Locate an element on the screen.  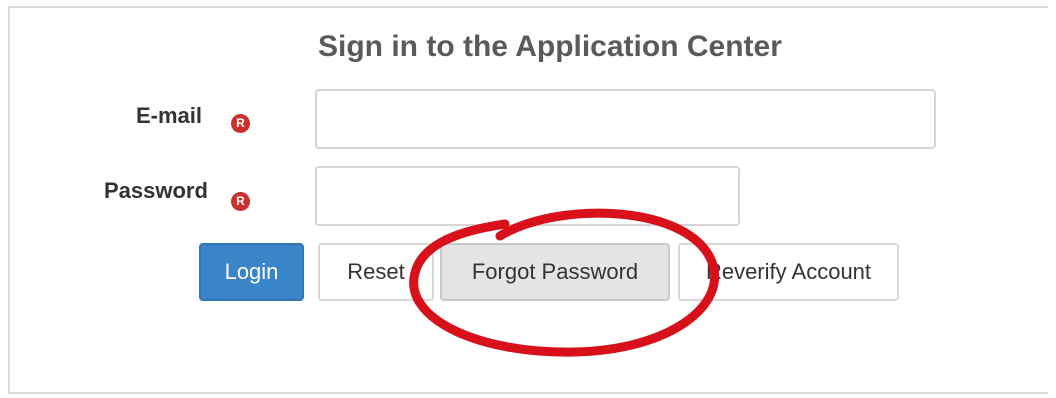
reset-button: Reset is located at coordinates (376, 272).